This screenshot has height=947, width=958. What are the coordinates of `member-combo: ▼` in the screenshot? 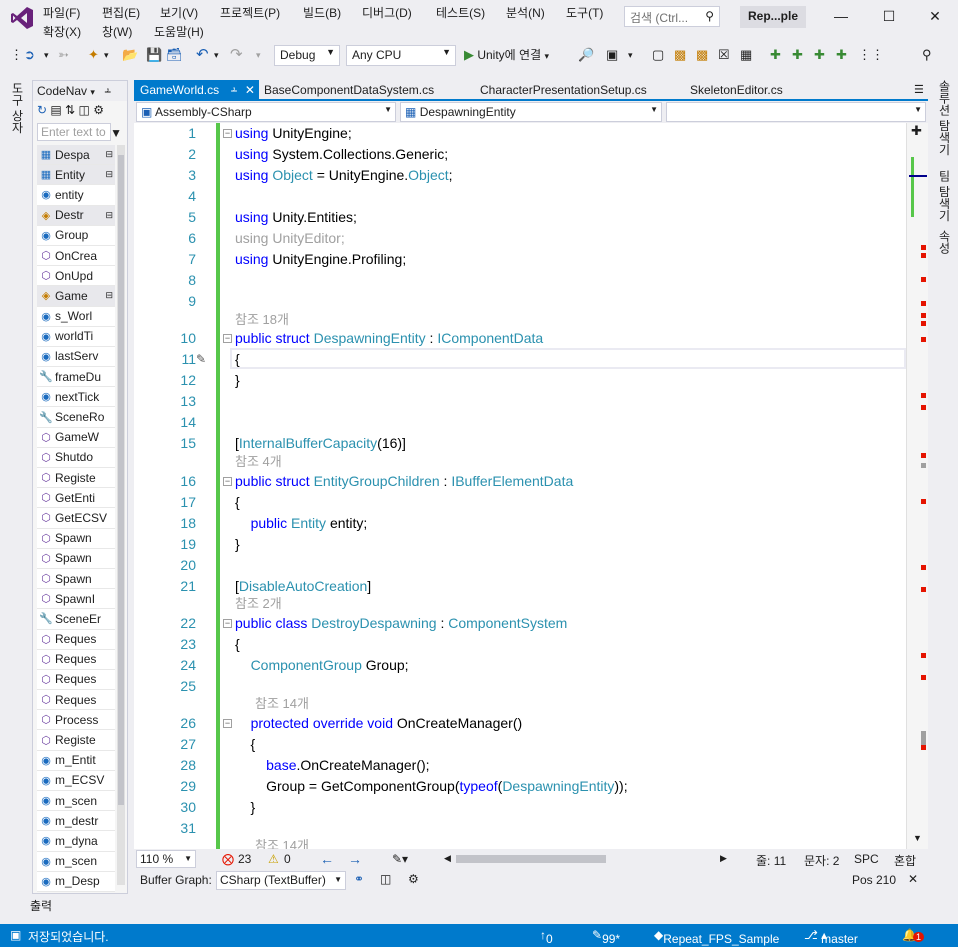 It's located at (796, 112).